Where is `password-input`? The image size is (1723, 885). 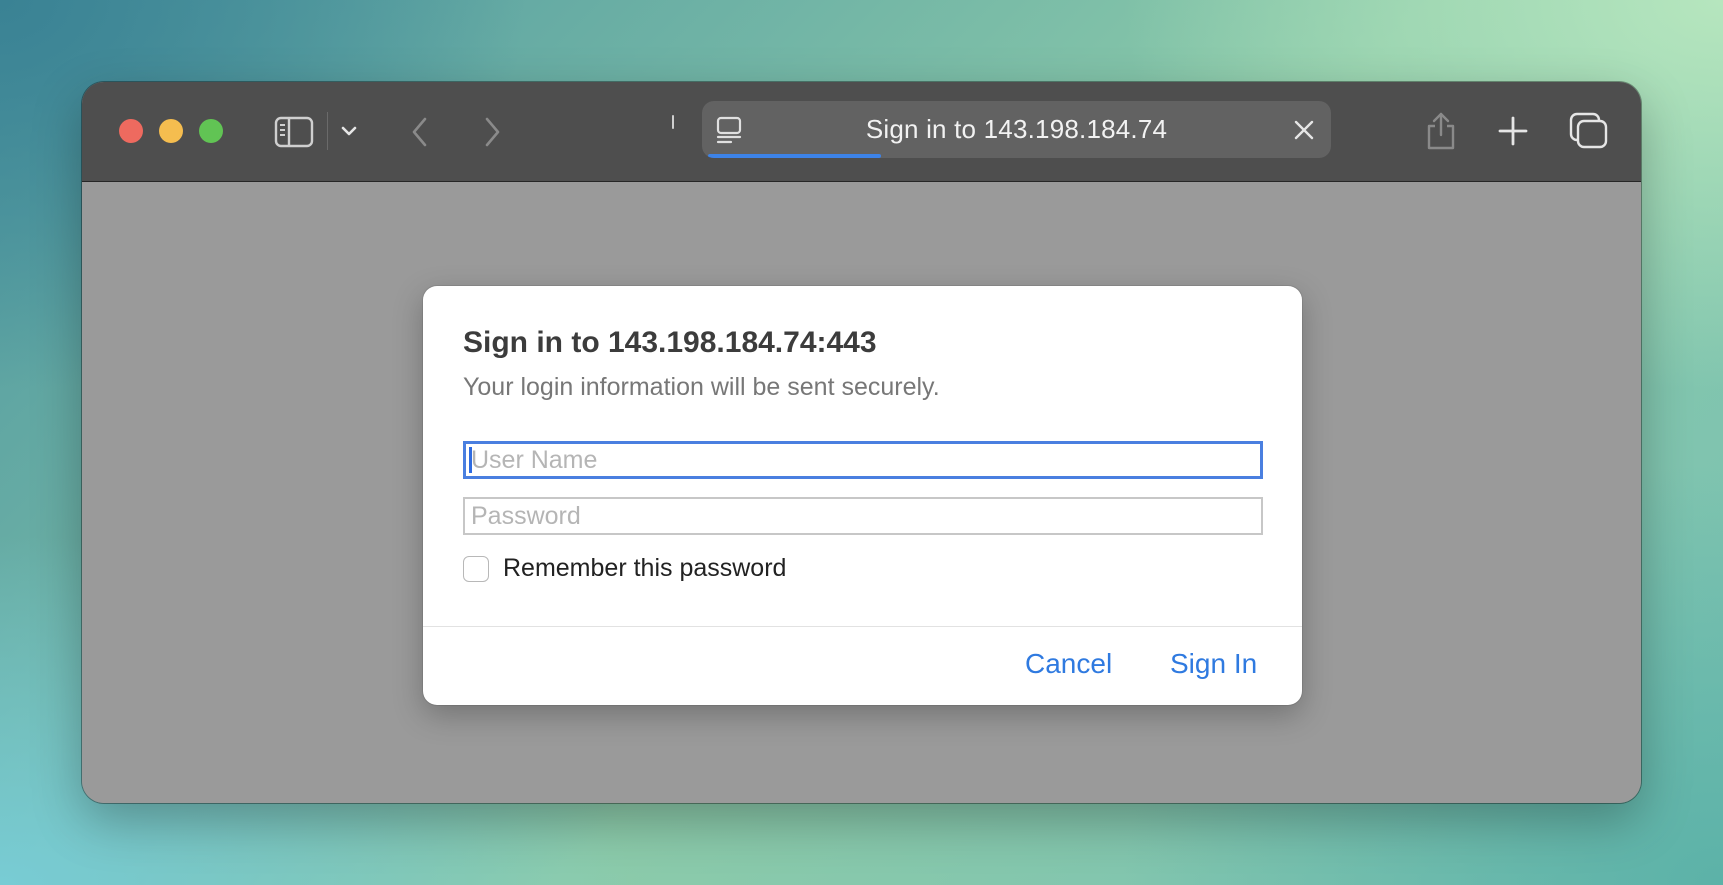
password-input is located at coordinates (863, 516).